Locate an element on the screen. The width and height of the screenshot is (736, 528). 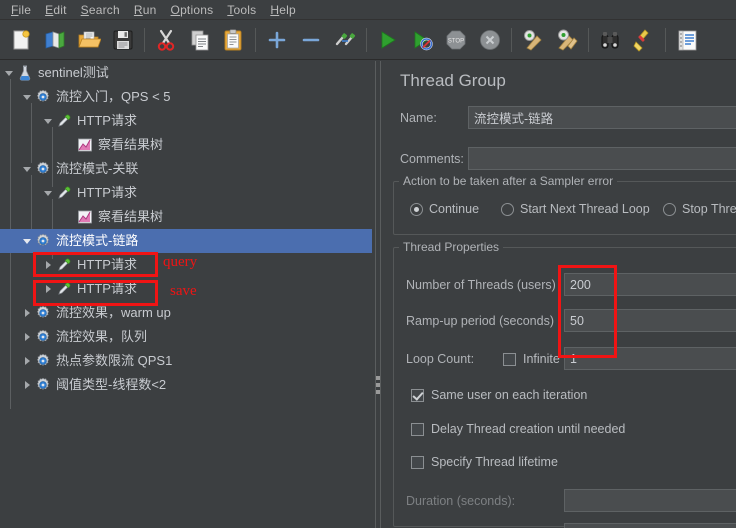
specify-thread-lifetime-checkbox: Specify Thread lifetime is located at coordinates (484, 462).